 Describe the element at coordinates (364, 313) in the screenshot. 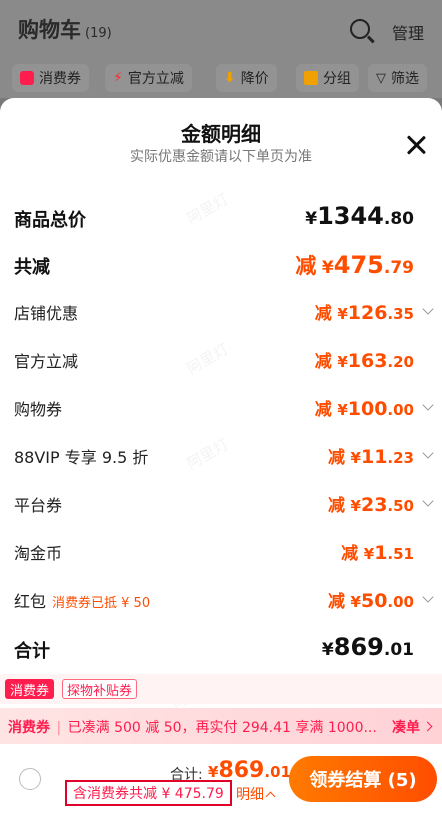

I see `discount-amount: 减 ¥126.35` at that location.